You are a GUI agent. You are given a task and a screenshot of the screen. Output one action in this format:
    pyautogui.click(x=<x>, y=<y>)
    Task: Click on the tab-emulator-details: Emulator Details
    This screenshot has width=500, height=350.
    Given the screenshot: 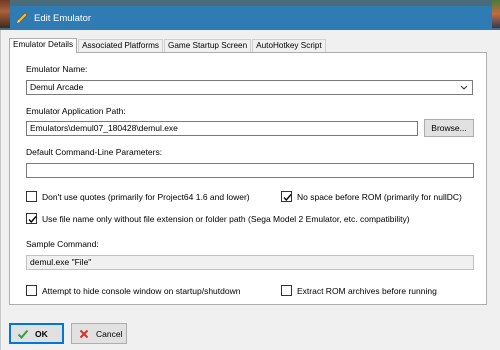 What is the action you would take?
    pyautogui.click(x=43, y=45)
    